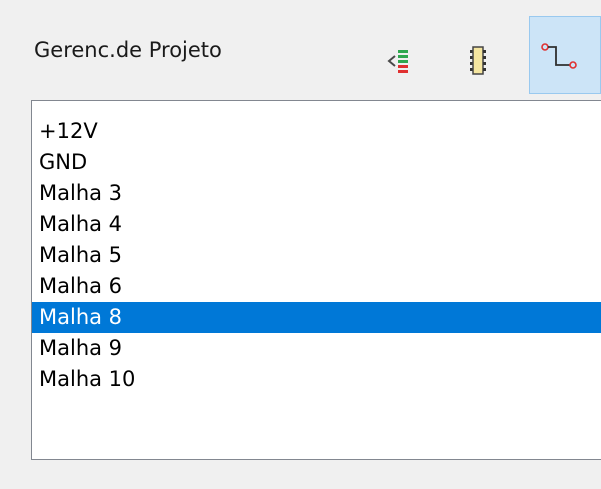  Describe the element at coordinates (316, 255) in the screenshot. I see `net-item: Malha 5` at that location.